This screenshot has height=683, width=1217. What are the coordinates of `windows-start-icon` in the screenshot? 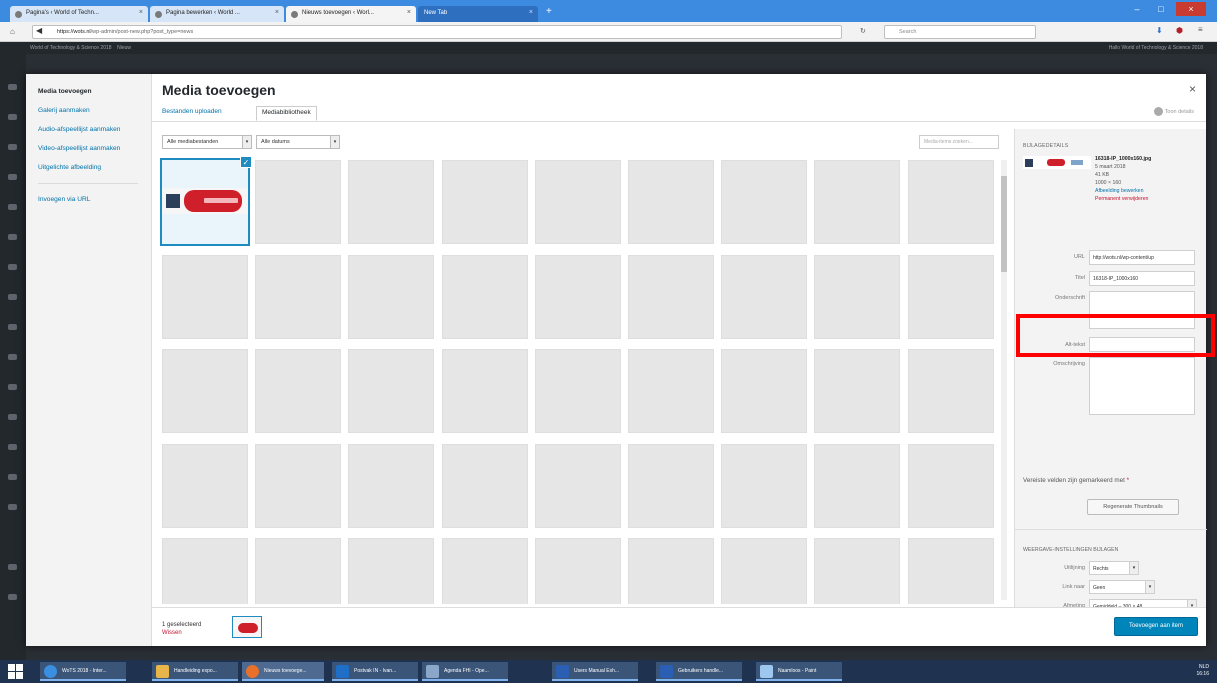 It's located at (16, 671).